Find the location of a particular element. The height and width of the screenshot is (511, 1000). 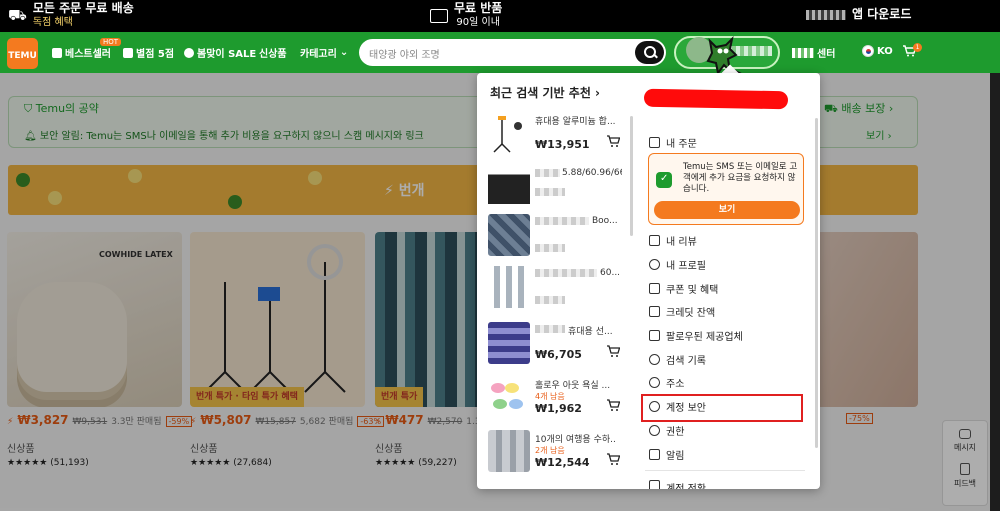

menu-permissions: 권한 is located at coordinates (666, 430).